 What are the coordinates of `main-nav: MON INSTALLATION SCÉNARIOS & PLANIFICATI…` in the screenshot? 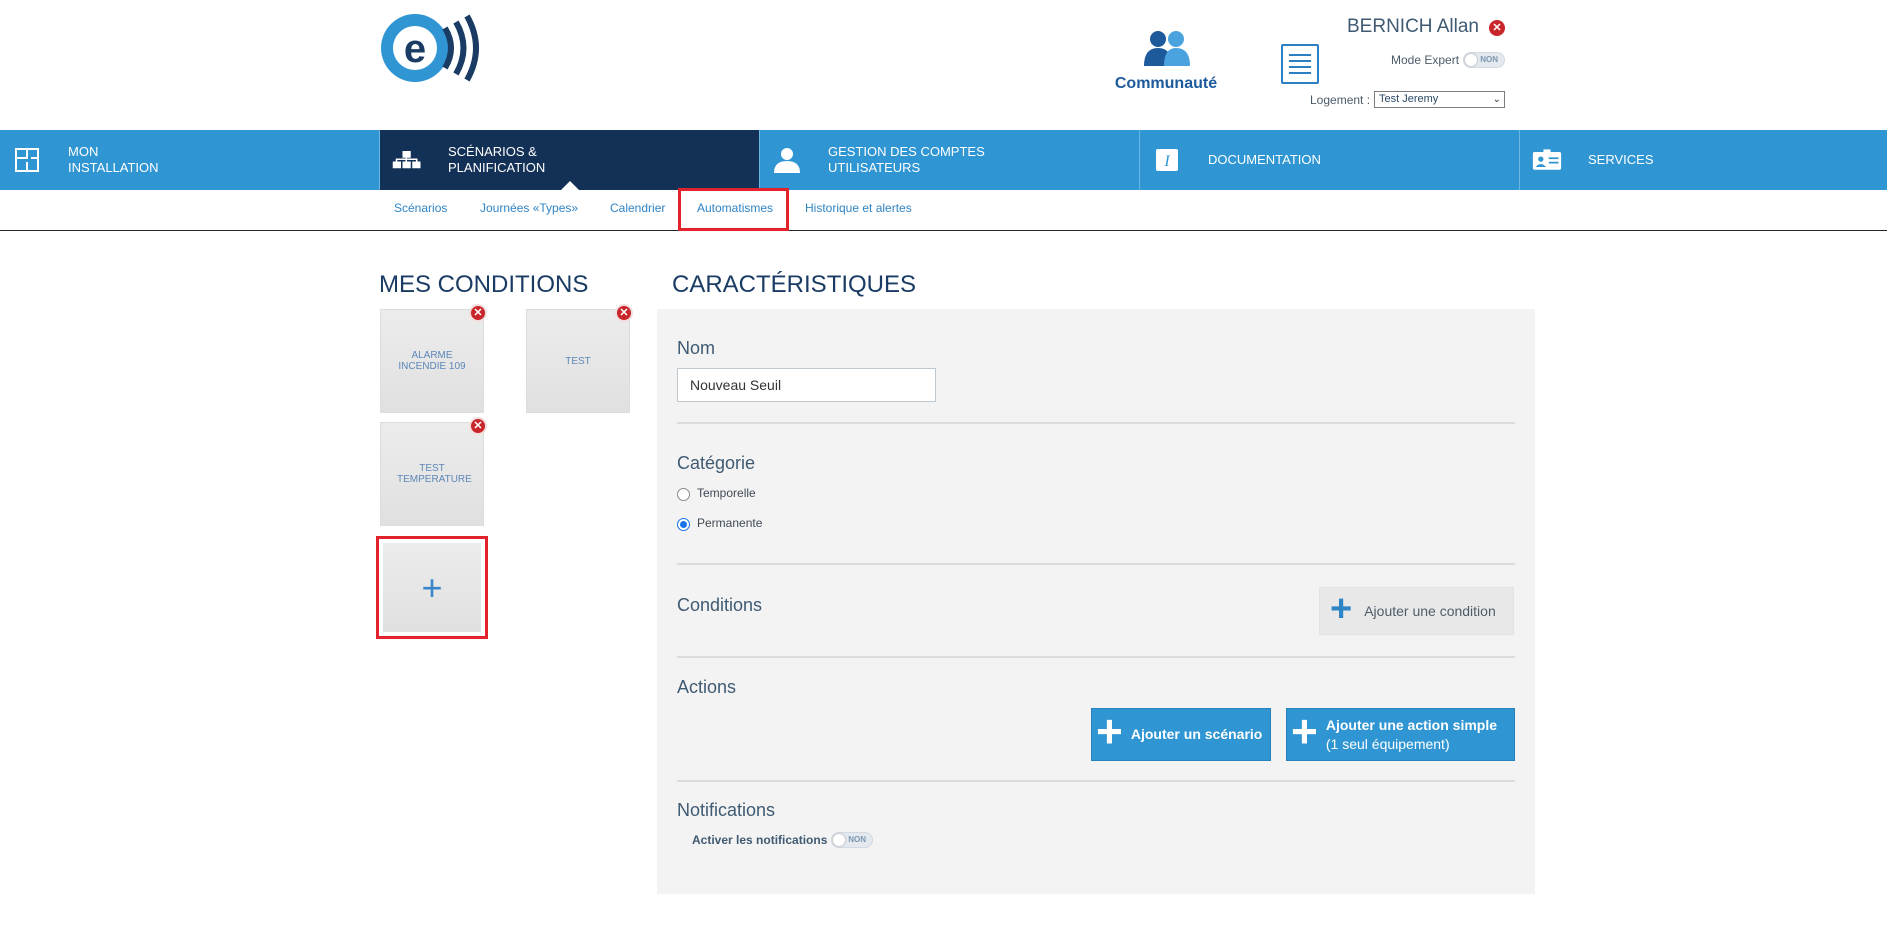 It's located at (943, 160).